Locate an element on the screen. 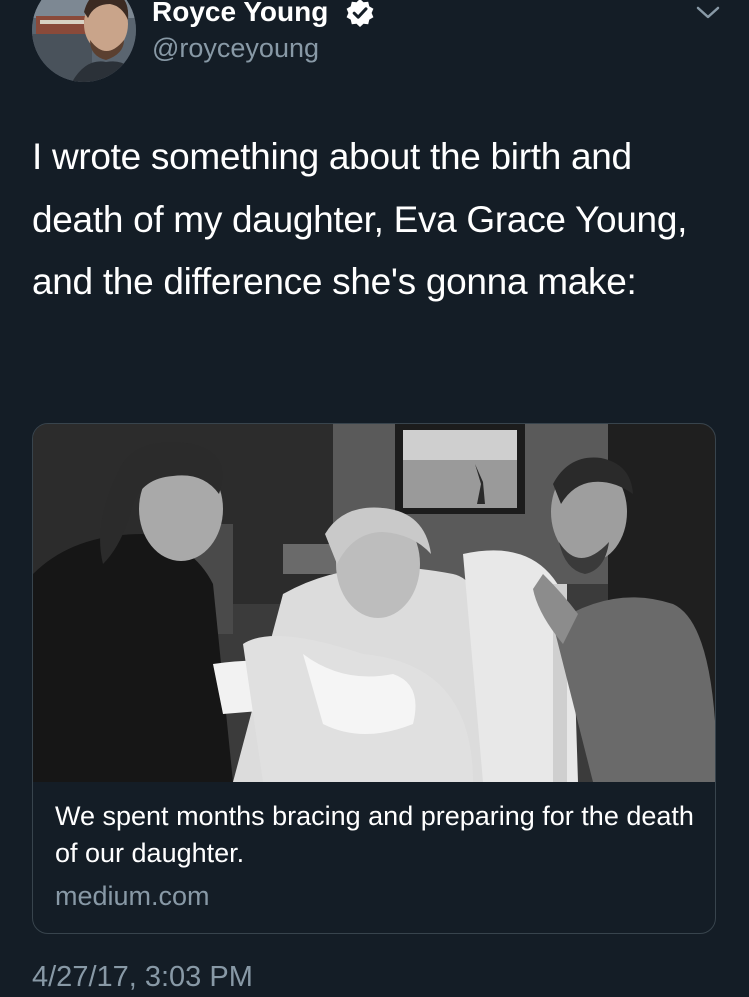 The height and width of the screenshot is (997, 749). timestamp: 4/27/17, 3:03 PM is located at coordinates (142, 977).